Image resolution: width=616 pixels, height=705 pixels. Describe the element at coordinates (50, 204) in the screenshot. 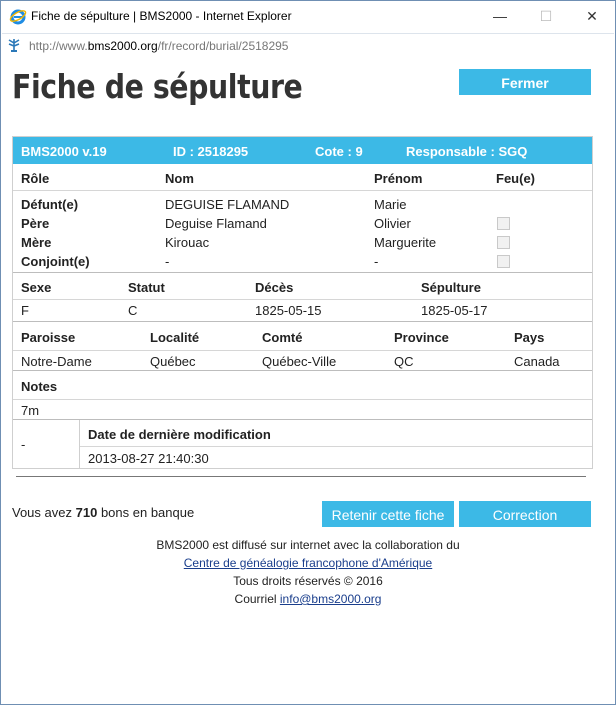

I see `person-role: Défunt(e)` at that location.